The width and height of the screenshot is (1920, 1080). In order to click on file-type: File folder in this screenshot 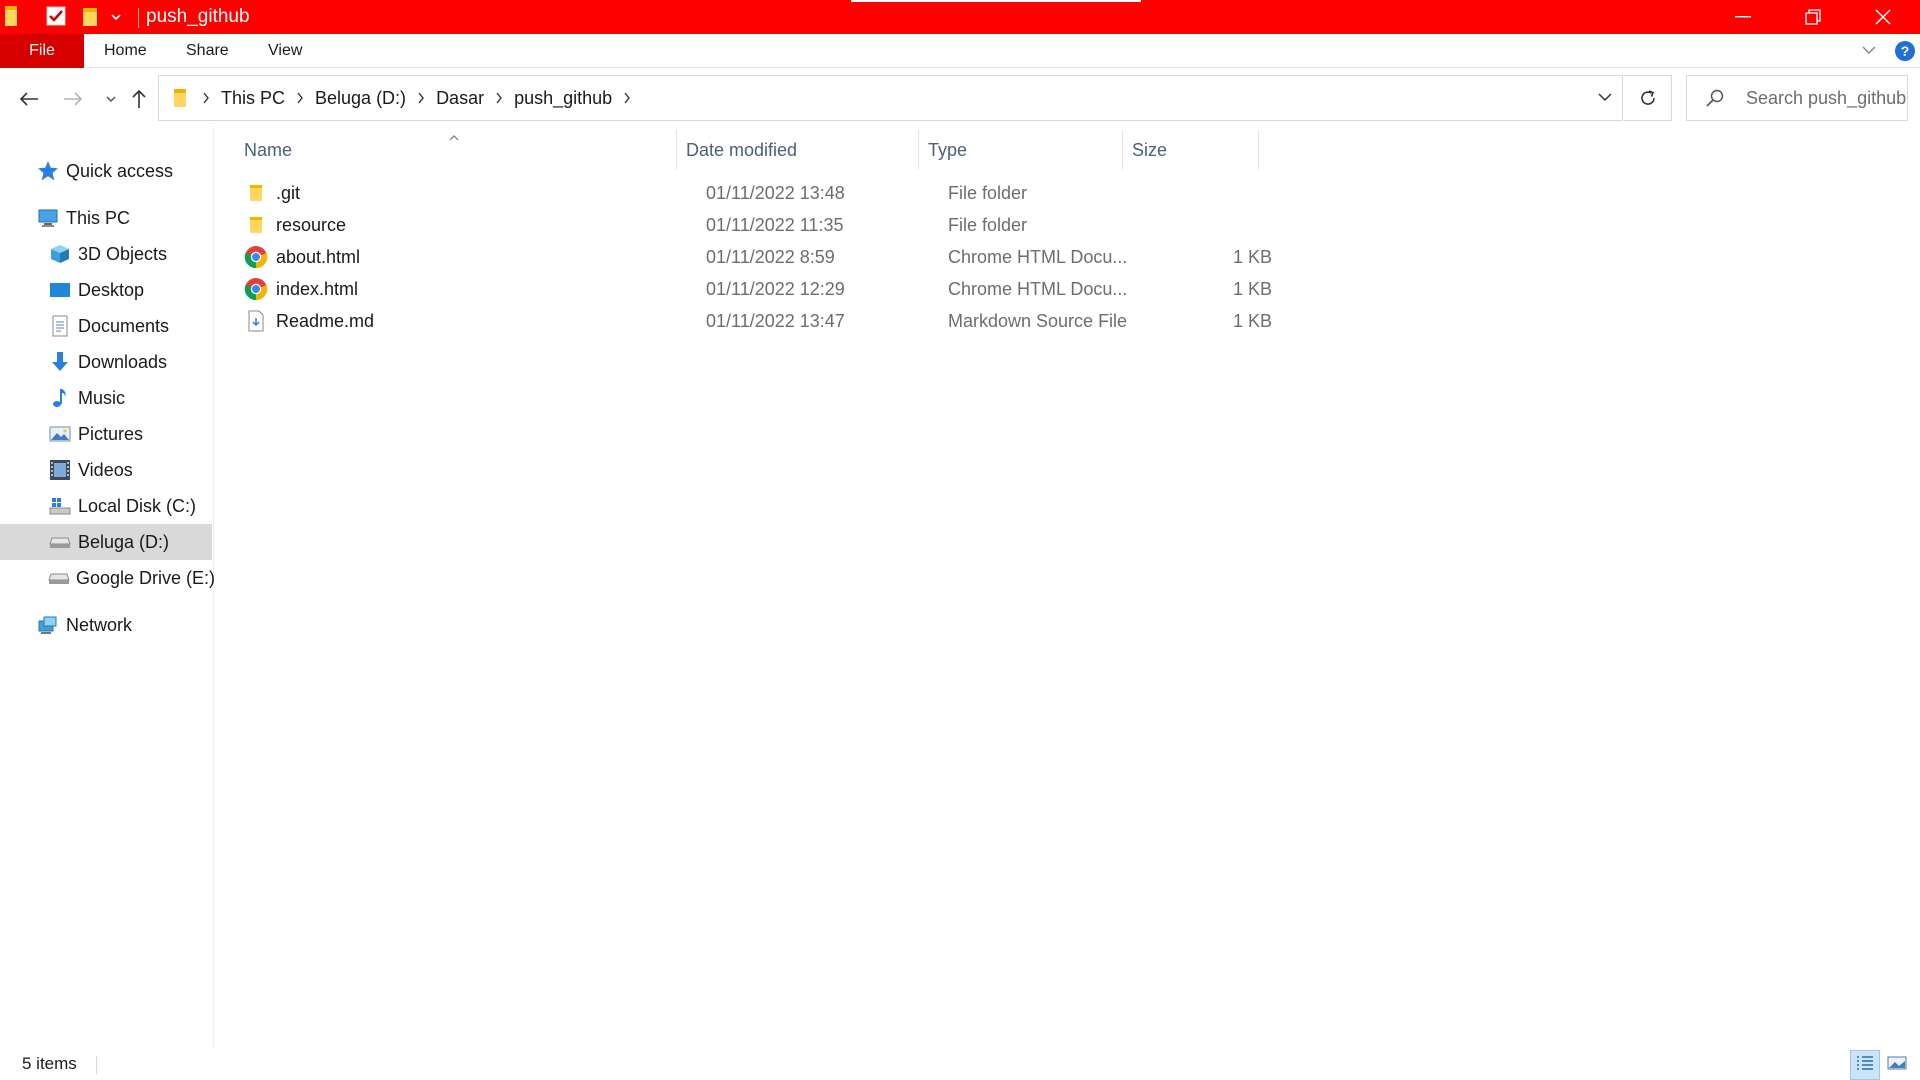, I will do `click(988, 224)`.